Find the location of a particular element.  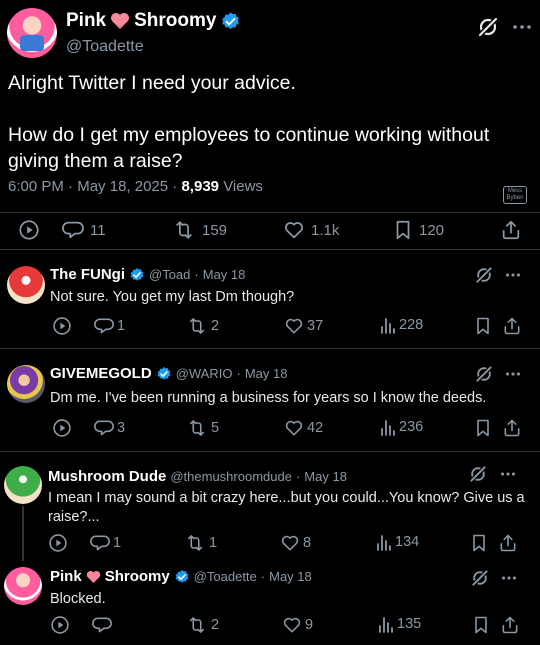

tweet-date: May 18, 2025 is located at coordinates (122, 186).